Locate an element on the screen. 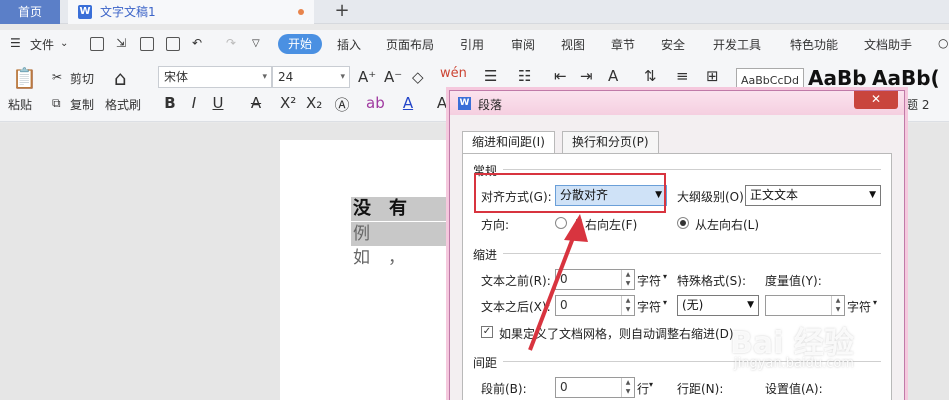 Image resolution: width=949 pixels, height=400 pixels. annotation-arrow-icon is located at coordinates (558, 282).